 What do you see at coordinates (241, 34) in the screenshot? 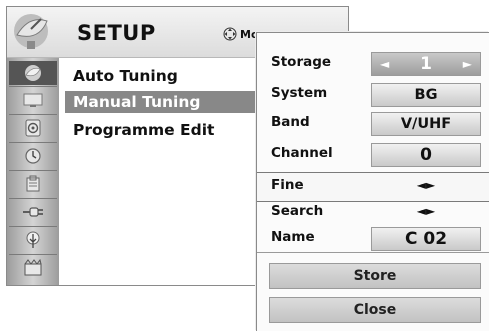
I see `move-hint: Mo` at bounding box center [241, 34].